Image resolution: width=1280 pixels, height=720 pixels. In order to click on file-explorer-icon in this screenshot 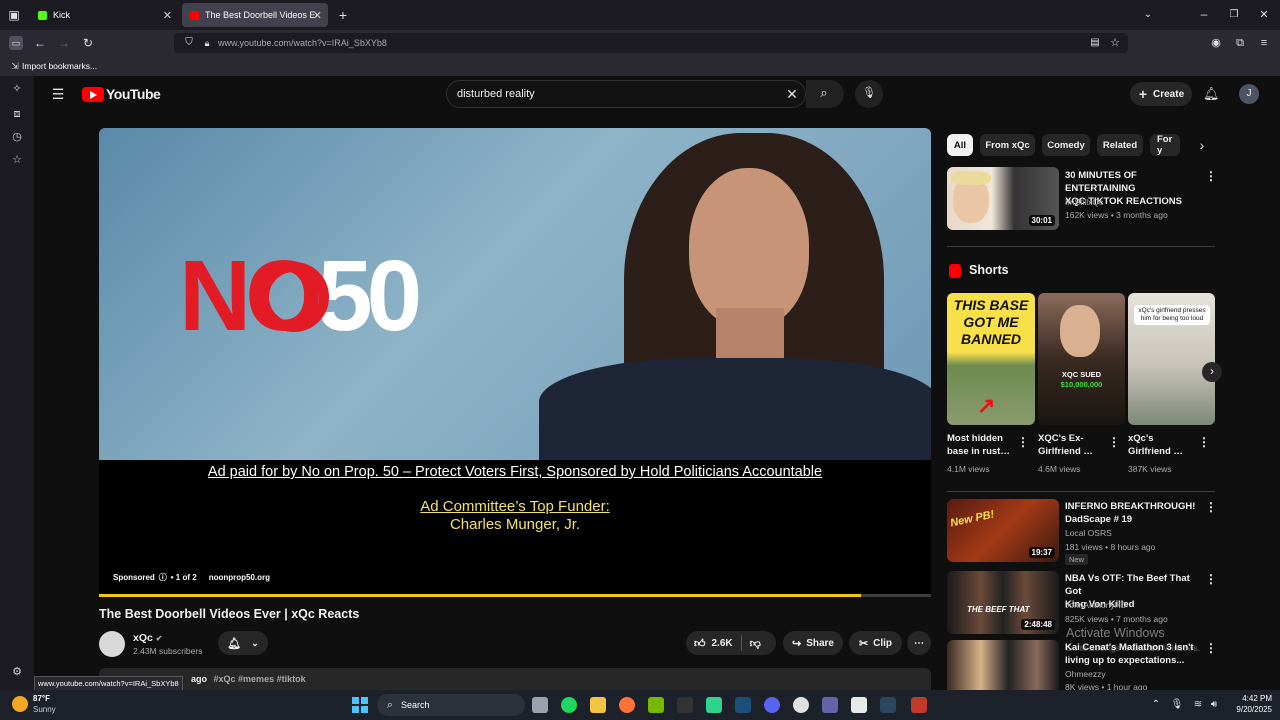, I will do `click(598, 705)`.